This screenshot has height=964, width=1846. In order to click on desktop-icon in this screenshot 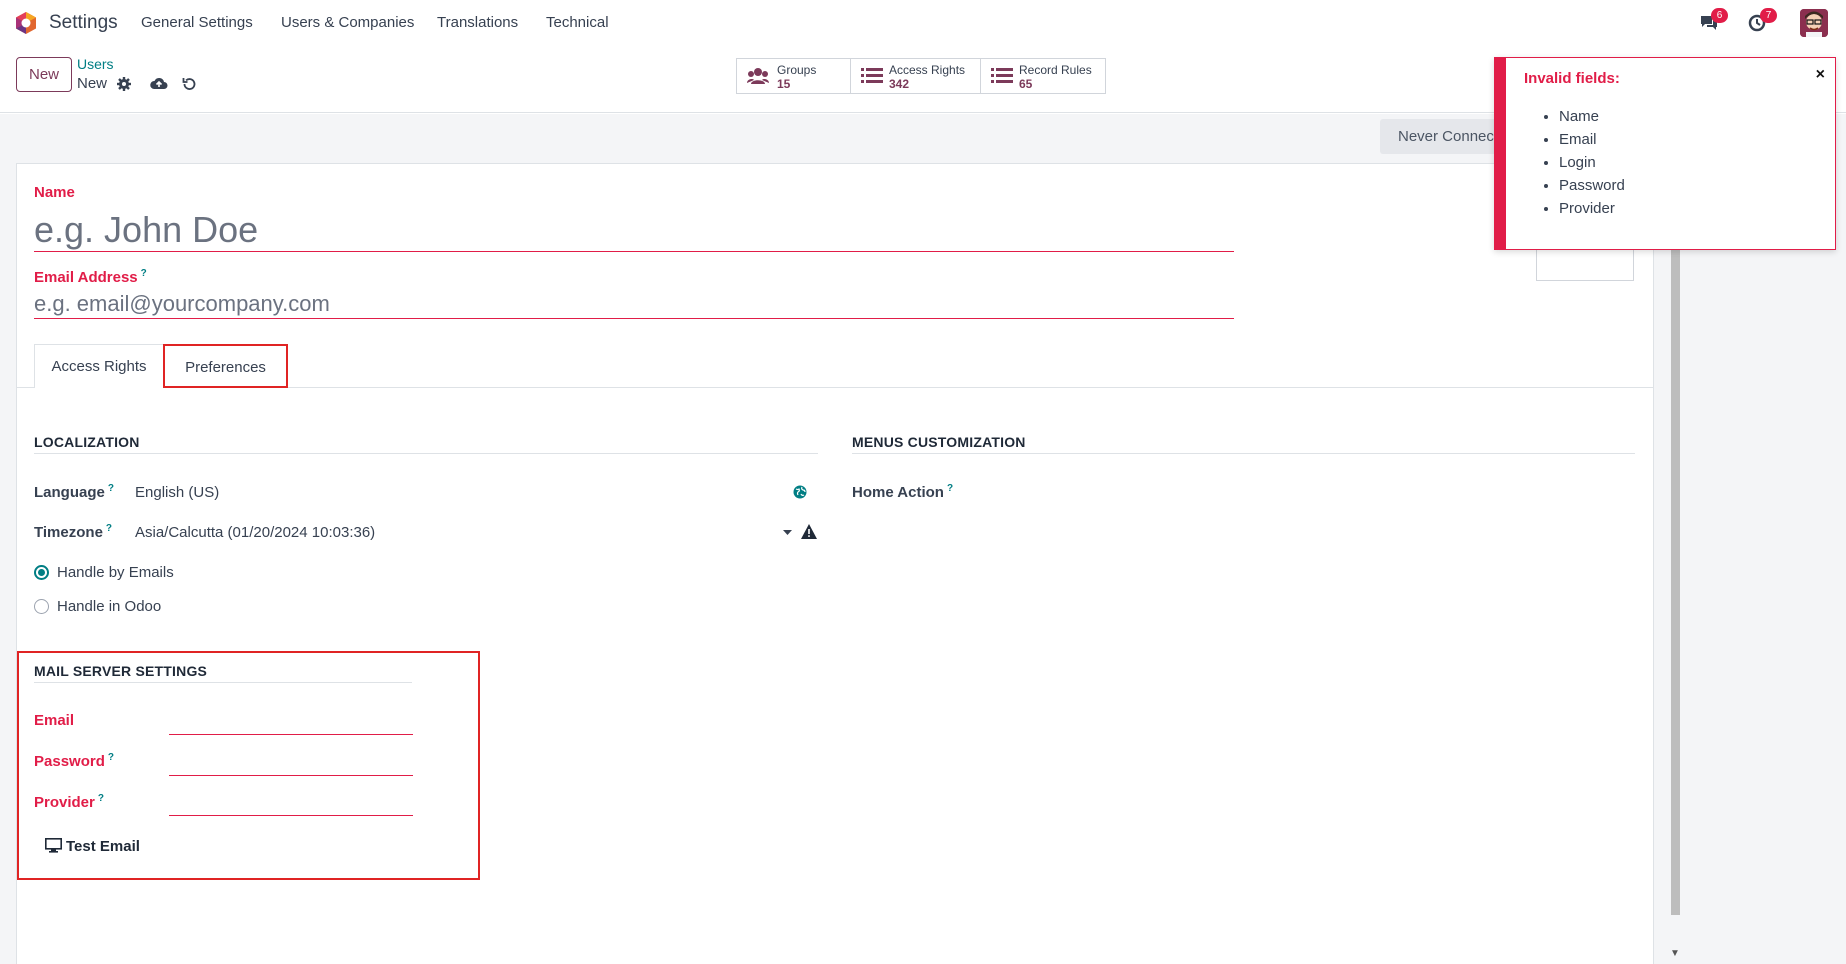, I will do `click(53, 845)`.